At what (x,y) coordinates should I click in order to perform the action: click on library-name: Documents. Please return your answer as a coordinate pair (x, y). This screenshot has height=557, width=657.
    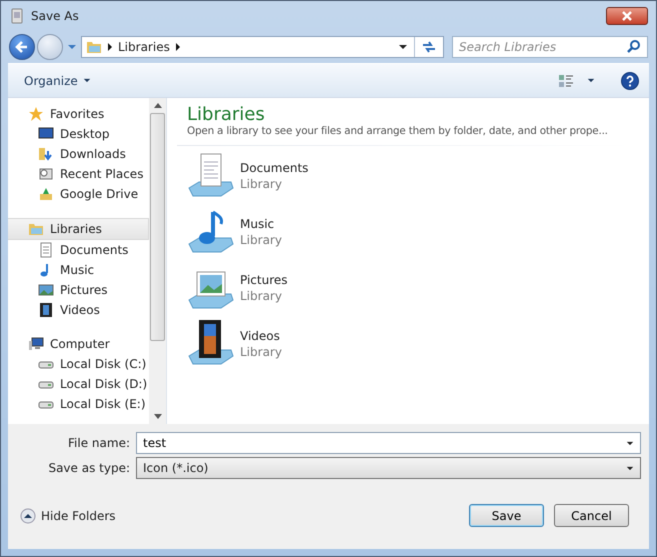
    Looking at the image, I should click on (274, 168).